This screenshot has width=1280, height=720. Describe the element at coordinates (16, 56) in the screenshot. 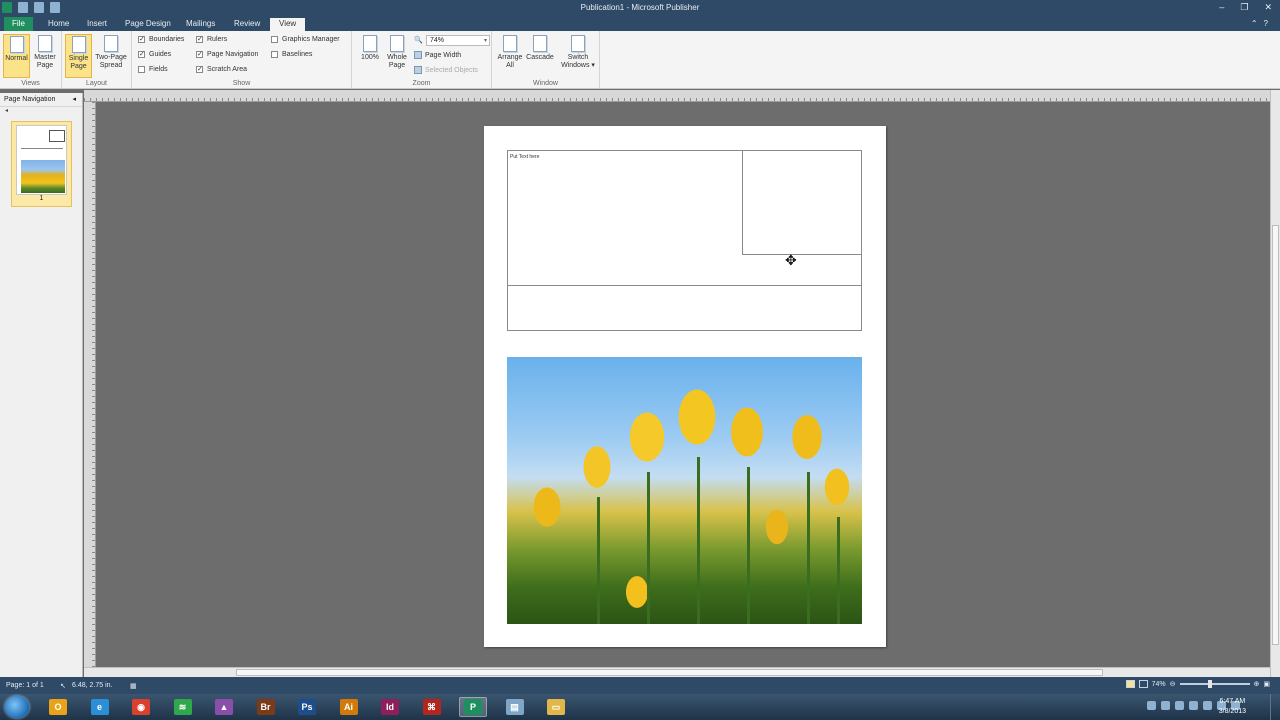

I see `normal-view-button: Normal` at that location.